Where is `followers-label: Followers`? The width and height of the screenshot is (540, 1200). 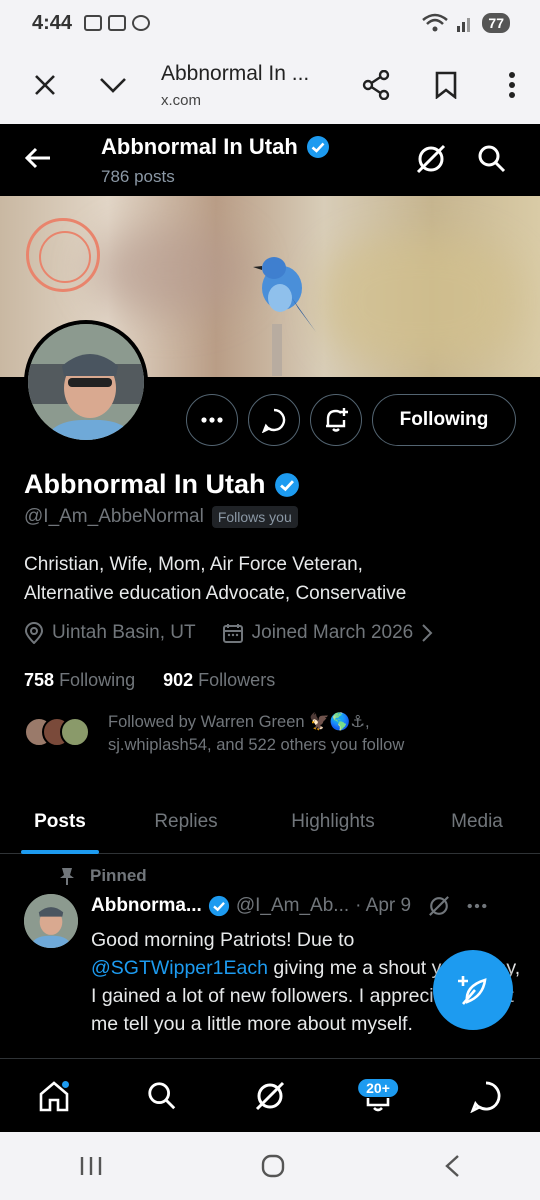
followers-label: Followers is located at coordinates (237, 680).